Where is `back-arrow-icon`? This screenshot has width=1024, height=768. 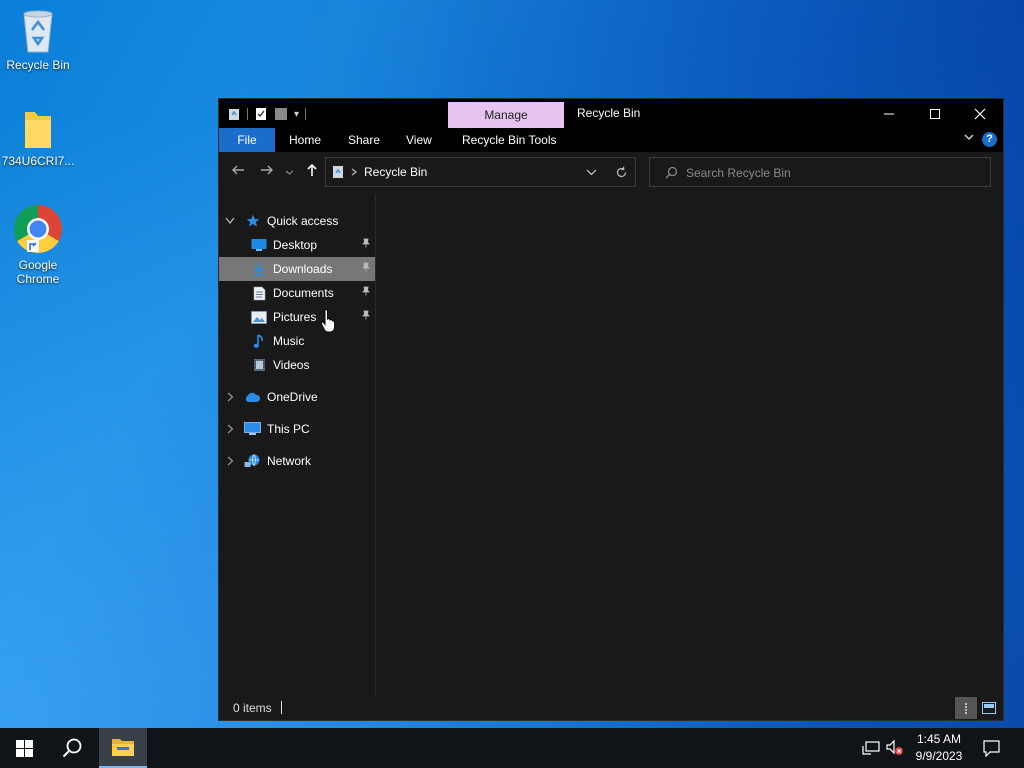 back-arrow-icon is located at coordinates (238, 170).